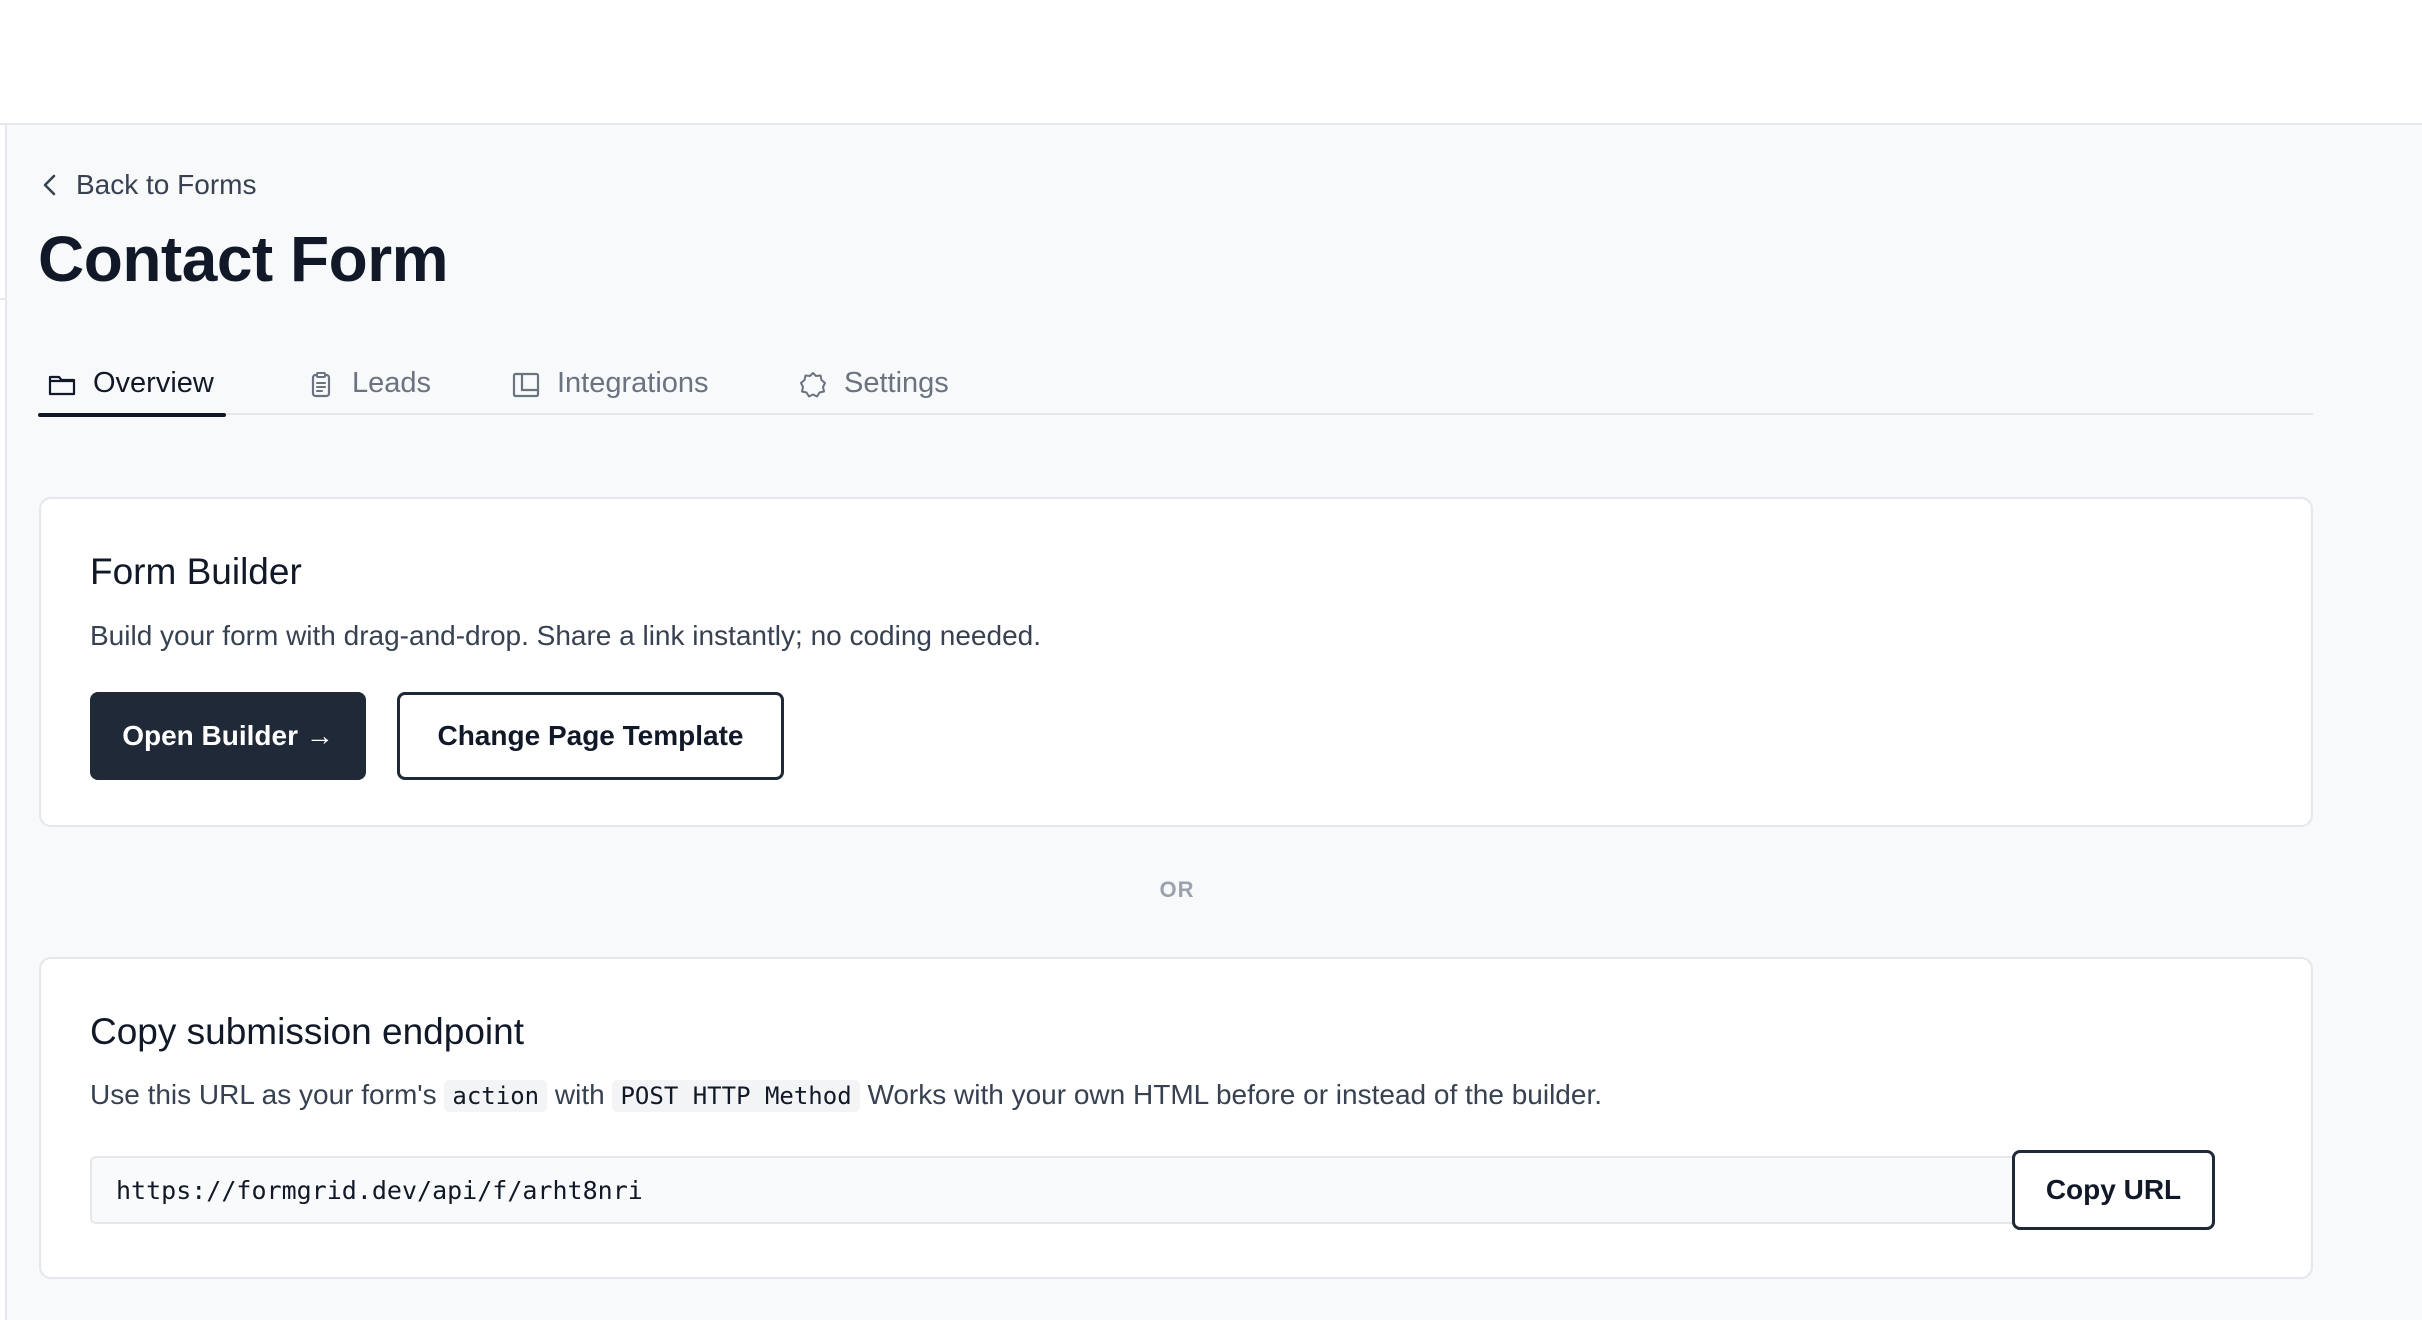 Image resolution: width=2422 pixels, height=1320 pixels. What do you see at coordinates (243, 259) in the screenshot?
I see `page-title: Contact Form` at bounding box center [243, 259].